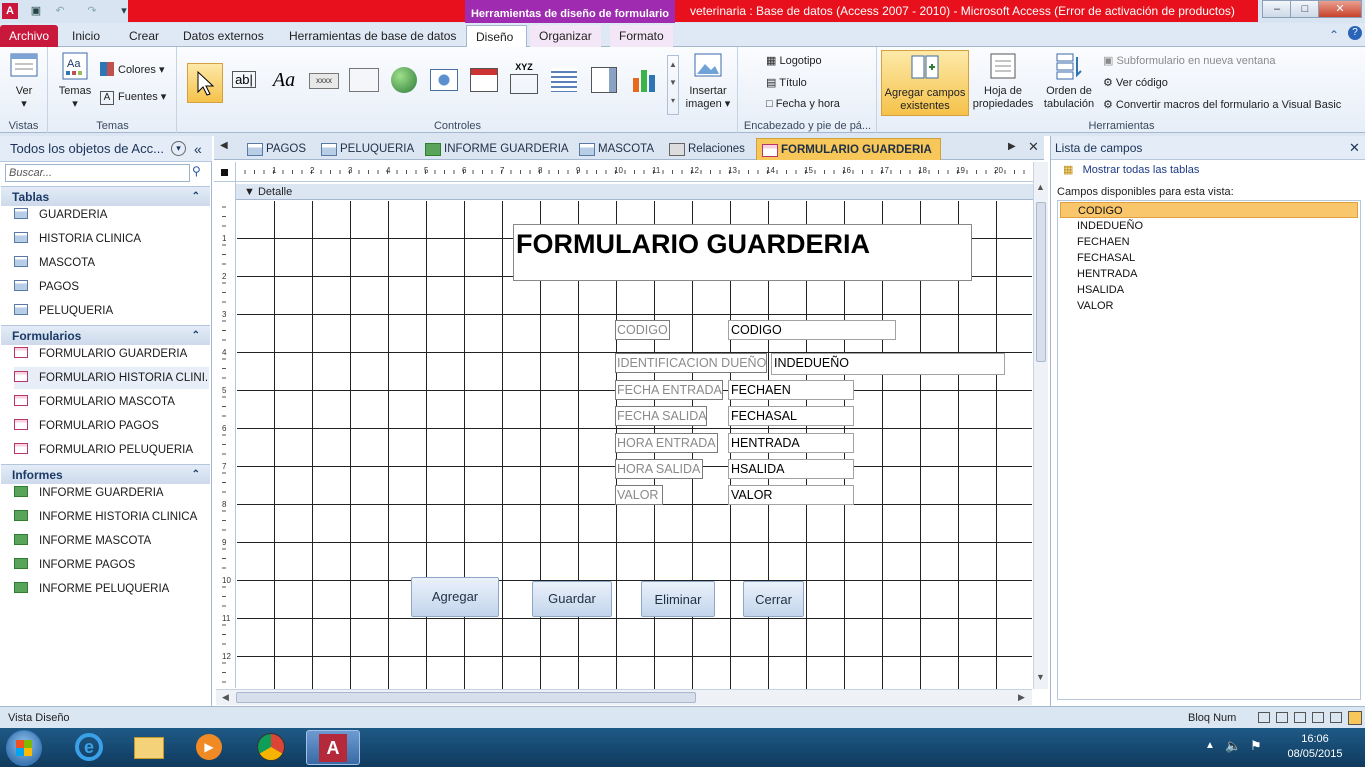 This screenshot has width=1365, height=767. Describe the element at coordinates (1021, 697) in the screenshot. I see `scroll-right-icon: ▶` at that location.